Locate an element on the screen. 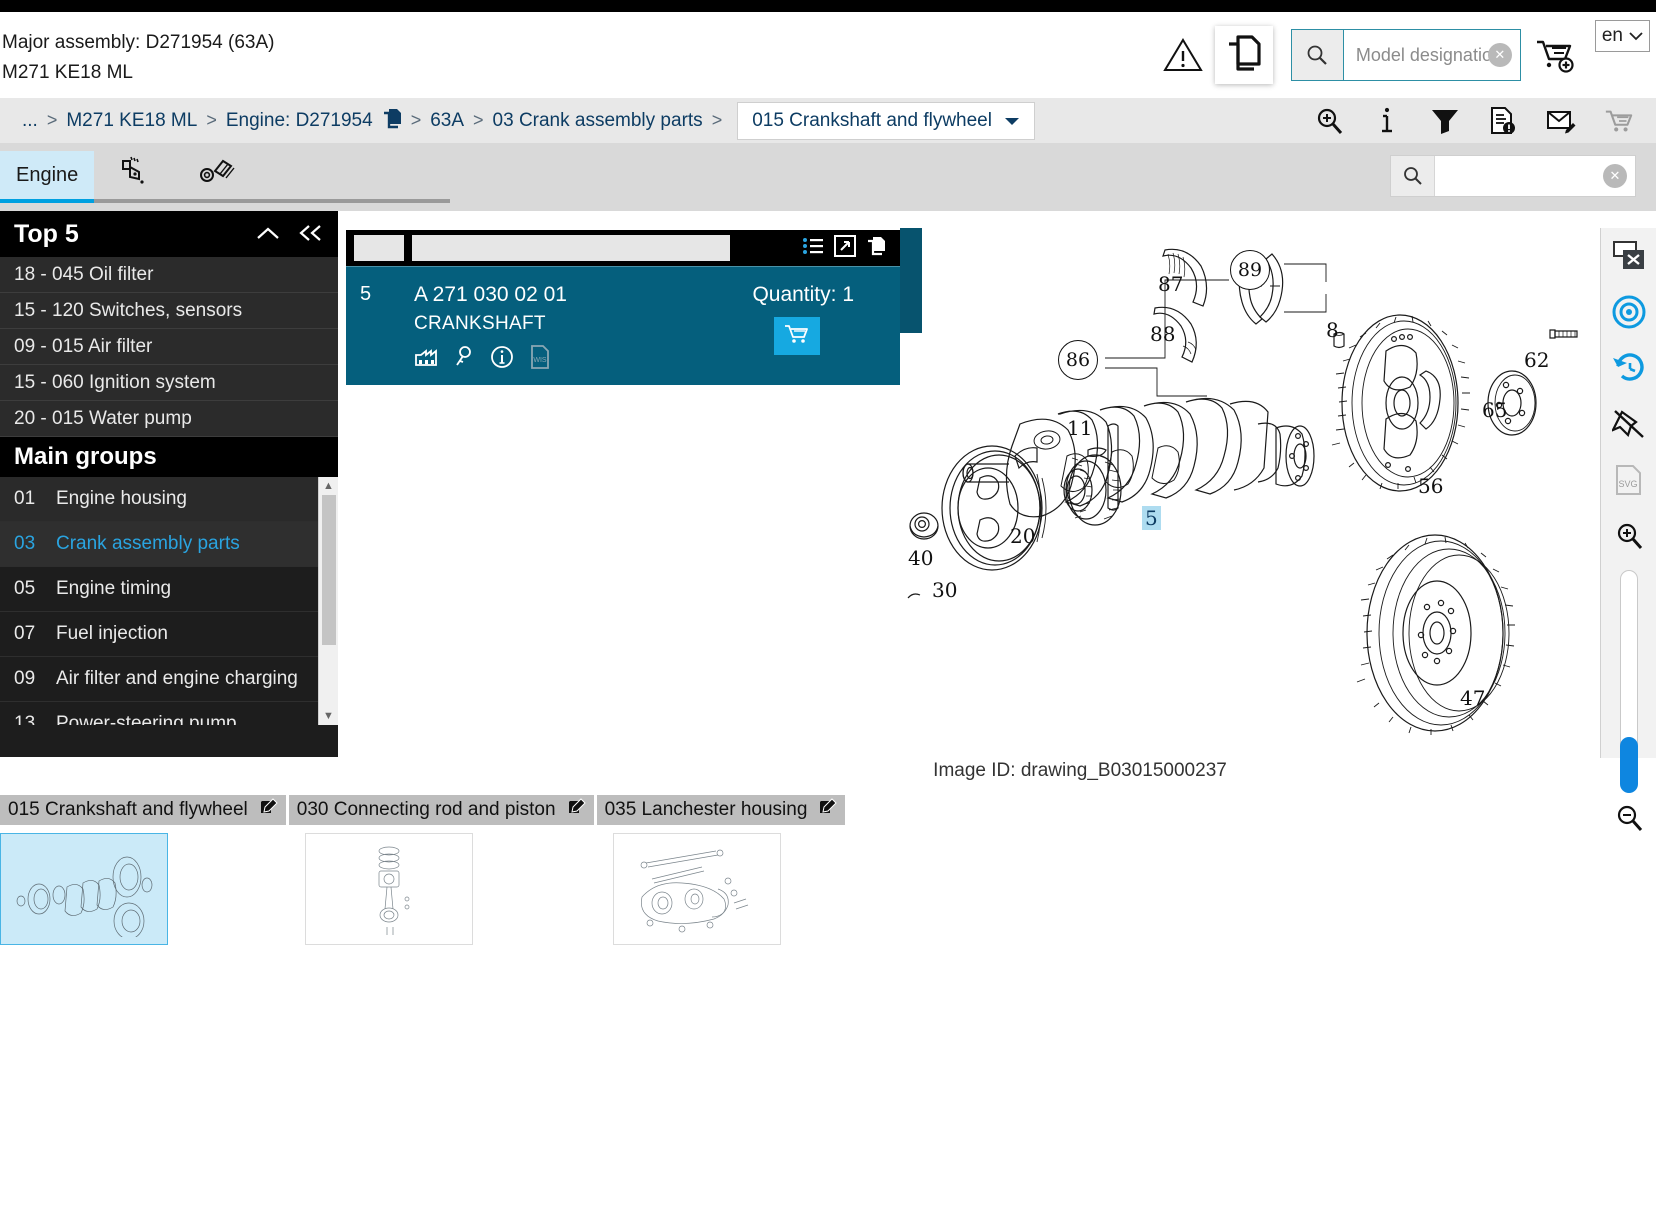  parts-header-field-small is located at coordinates (379, 248).